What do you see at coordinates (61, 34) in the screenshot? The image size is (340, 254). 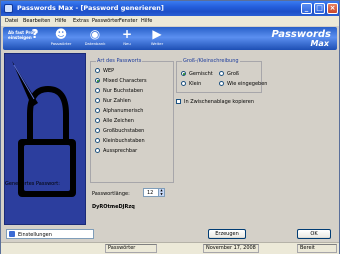 I see `users-icon: ☻` at bounding box center [61, 34].